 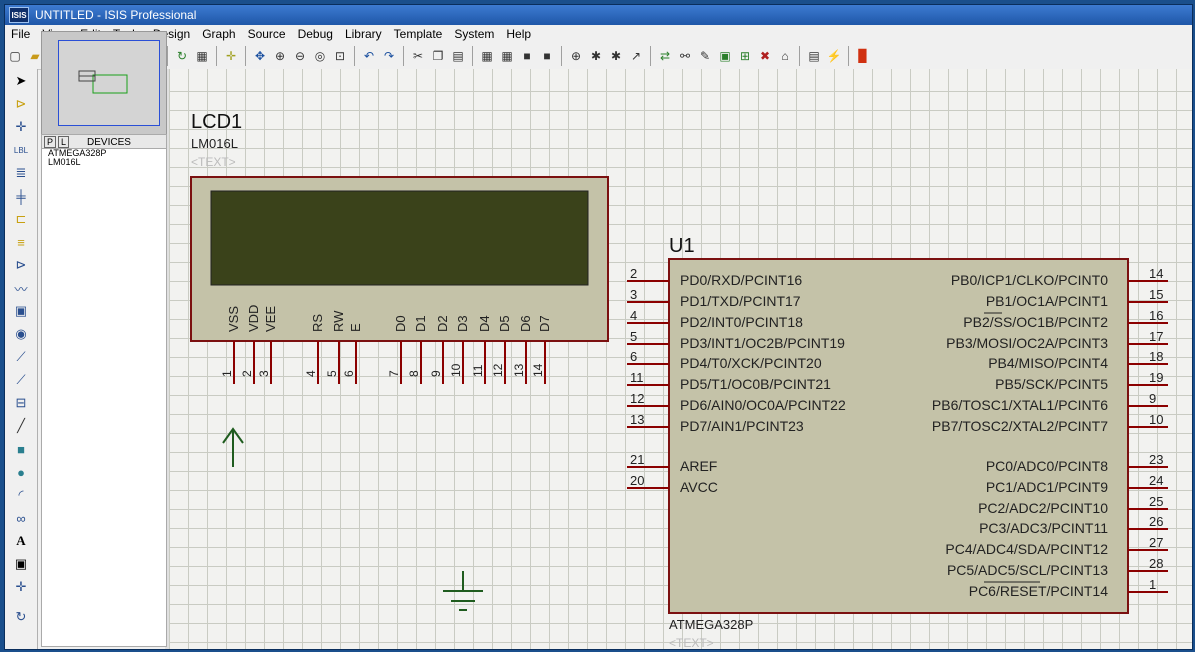 What do you see at coordinates (525, 323) in the screenshot?
I see `lcd-pin-label: D6` at bounding box center [525, 323].